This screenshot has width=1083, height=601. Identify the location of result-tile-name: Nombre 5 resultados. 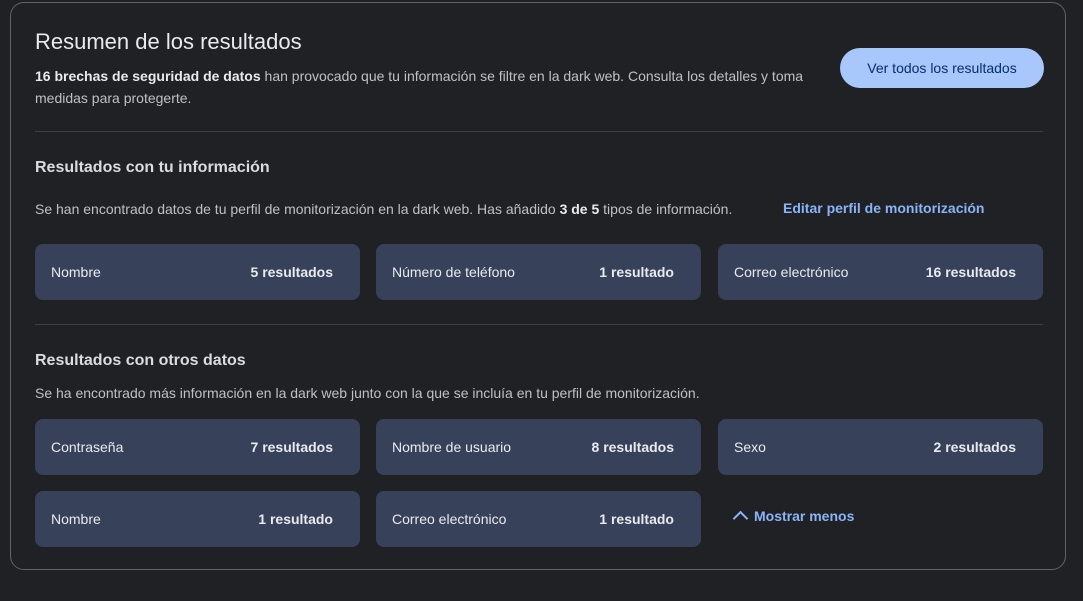
(197, 272).